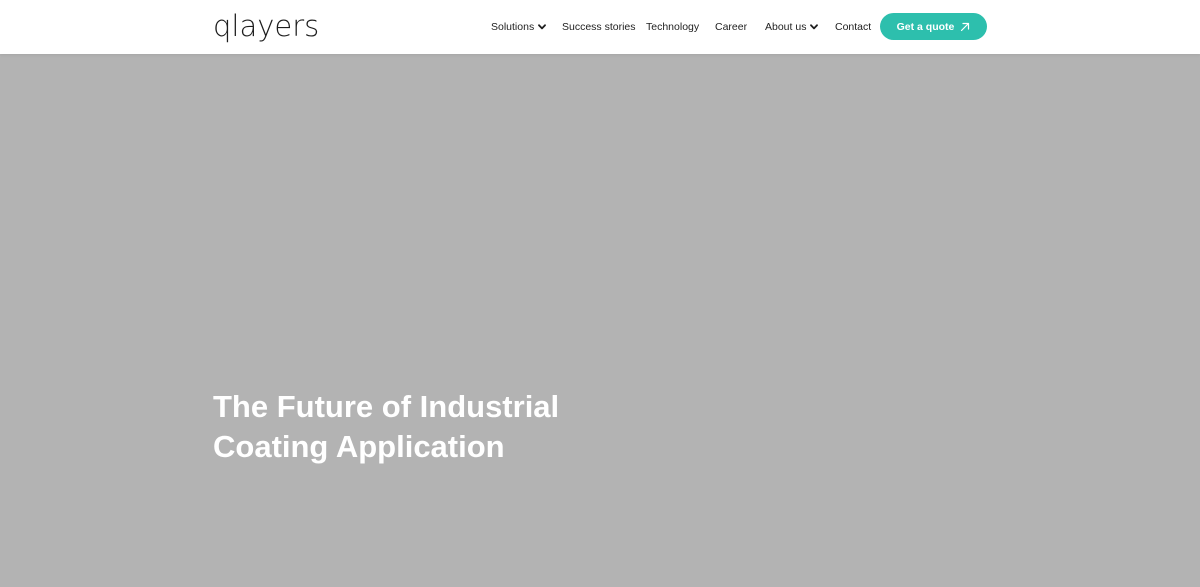 The height and width of the screenshot is (587, 1200). I want to click on hero-title-line-1: The Future of Industrial, so click(386, 406).